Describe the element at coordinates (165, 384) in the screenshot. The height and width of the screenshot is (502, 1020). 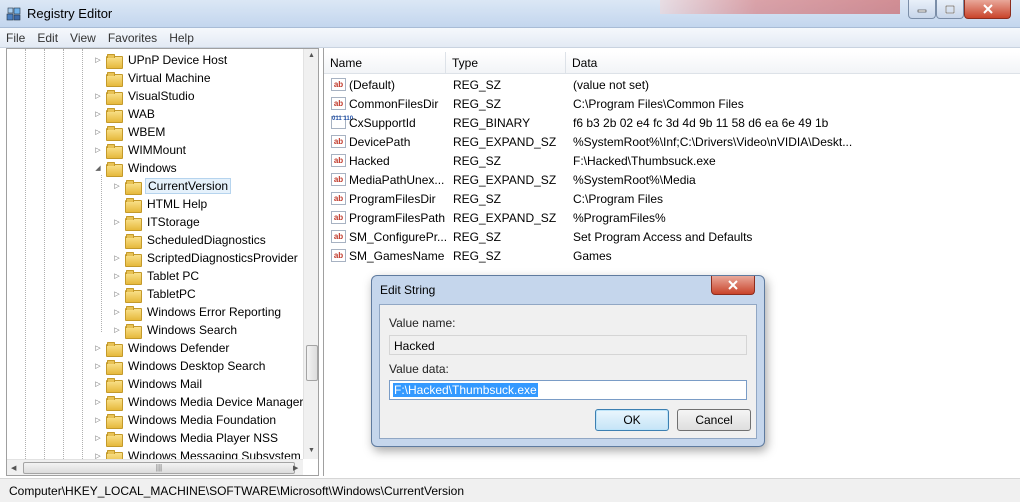
I see `tree-item-label: Windows Mail` at that location.